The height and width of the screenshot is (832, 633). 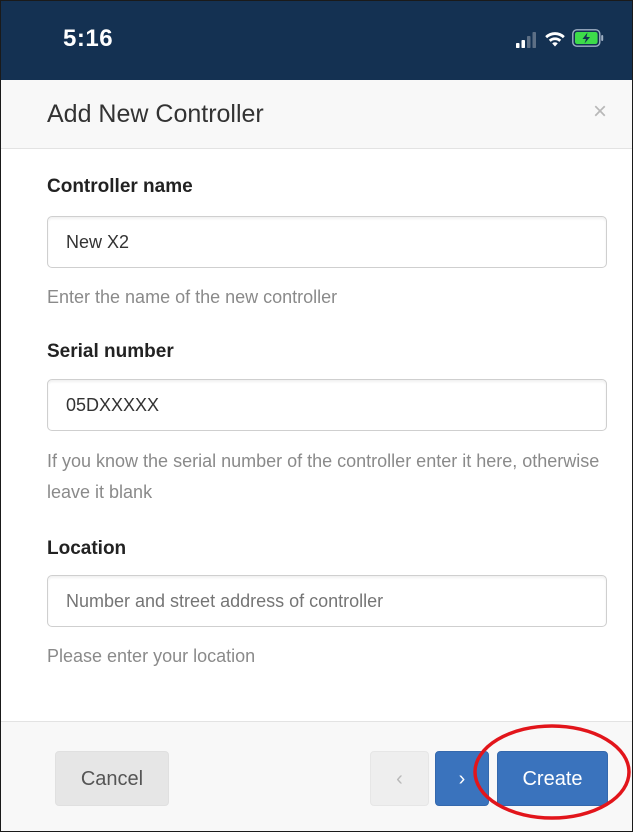 What do you see at coordinates (327, 405) in the screenshot?
I see `serial-number-input` at bounding box center [327, 405].